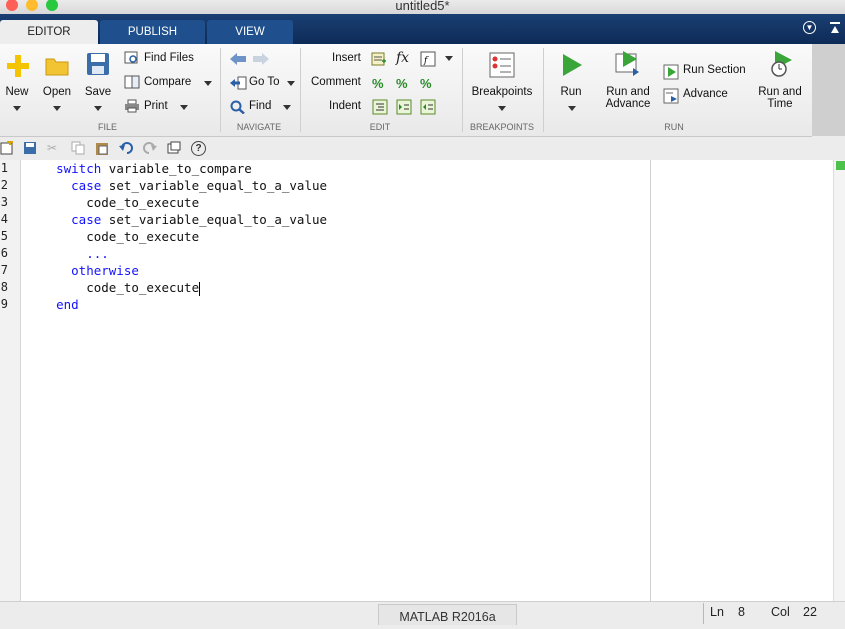 The height and width of the screenshot is (629, 845). Describe the element at coordinates (126, 148) in the screenshot. I see `undo-icon` at that location.